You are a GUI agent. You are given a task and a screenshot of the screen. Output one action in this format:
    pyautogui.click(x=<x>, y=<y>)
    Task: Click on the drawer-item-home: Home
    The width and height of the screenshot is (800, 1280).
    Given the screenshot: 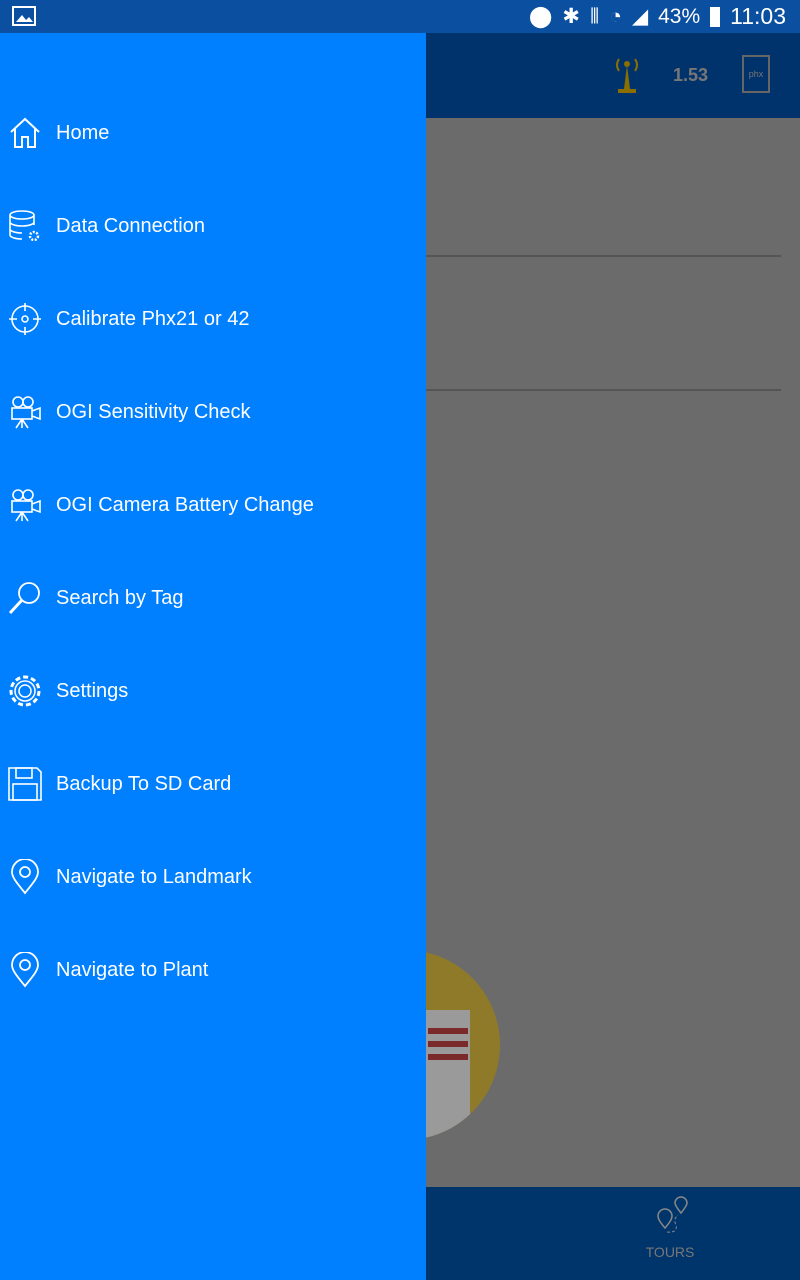 What is the action you would take?
    pyautogui.click(x=213, y=133)
    